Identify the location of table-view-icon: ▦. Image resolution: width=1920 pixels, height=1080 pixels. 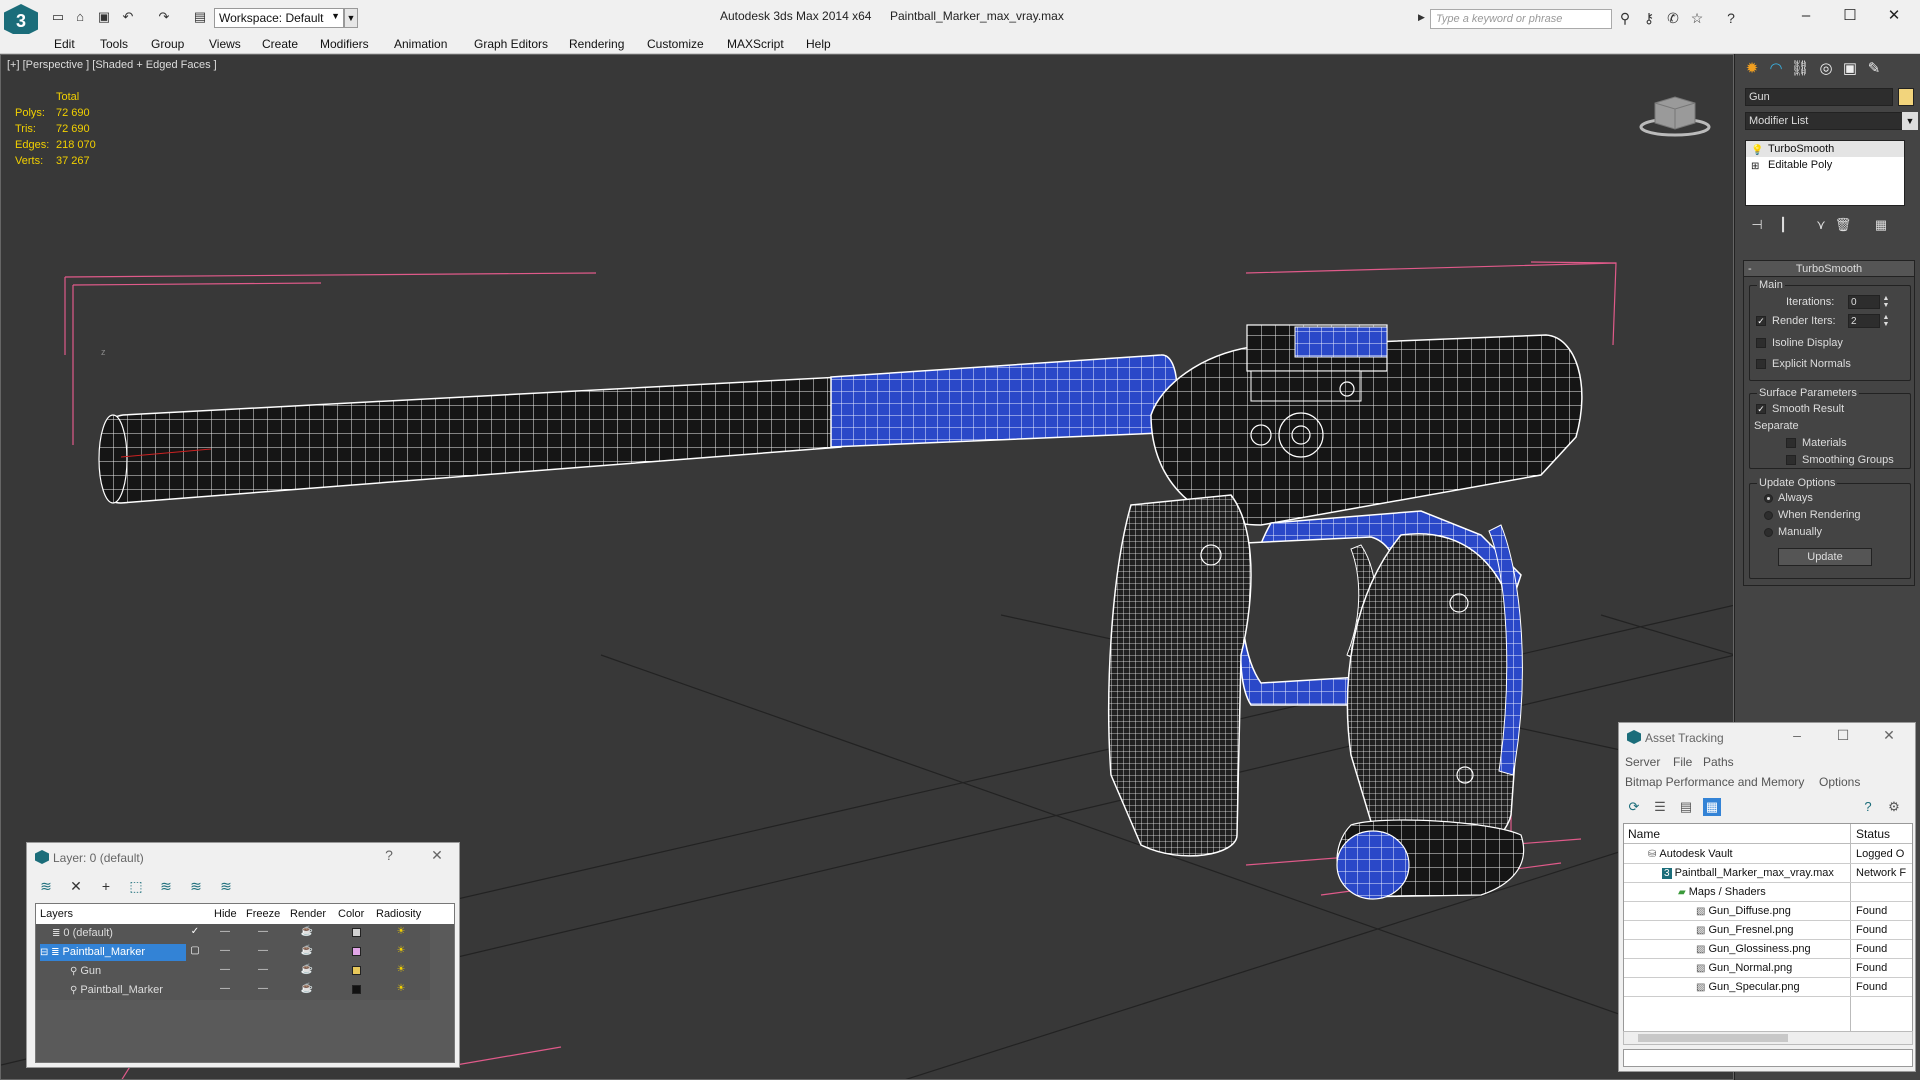
(1712, 807).